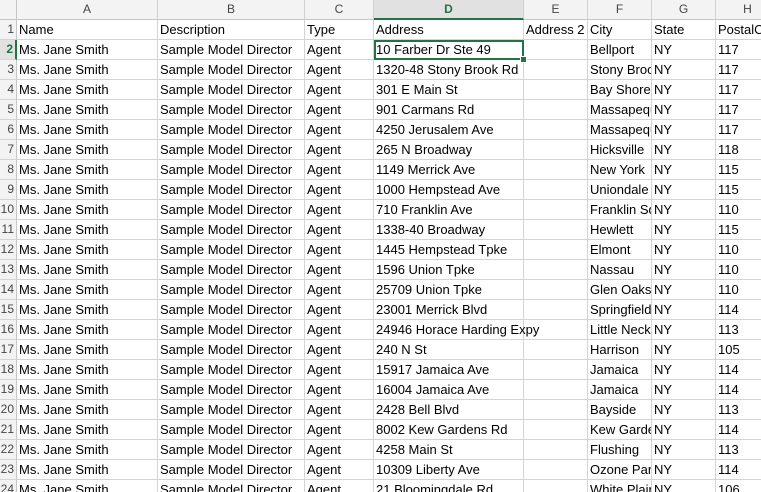 The height and width of the screenshot is (492, 761). Describe the element at coordinates (231, 10) in the screenshot. I see `column-header-b: B` at that location.